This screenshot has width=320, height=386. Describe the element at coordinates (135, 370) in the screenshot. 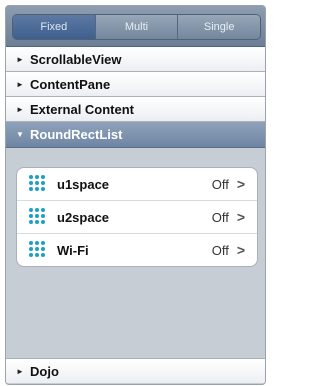

I see `accordion-header-dojo: ► Dojo` at that location.